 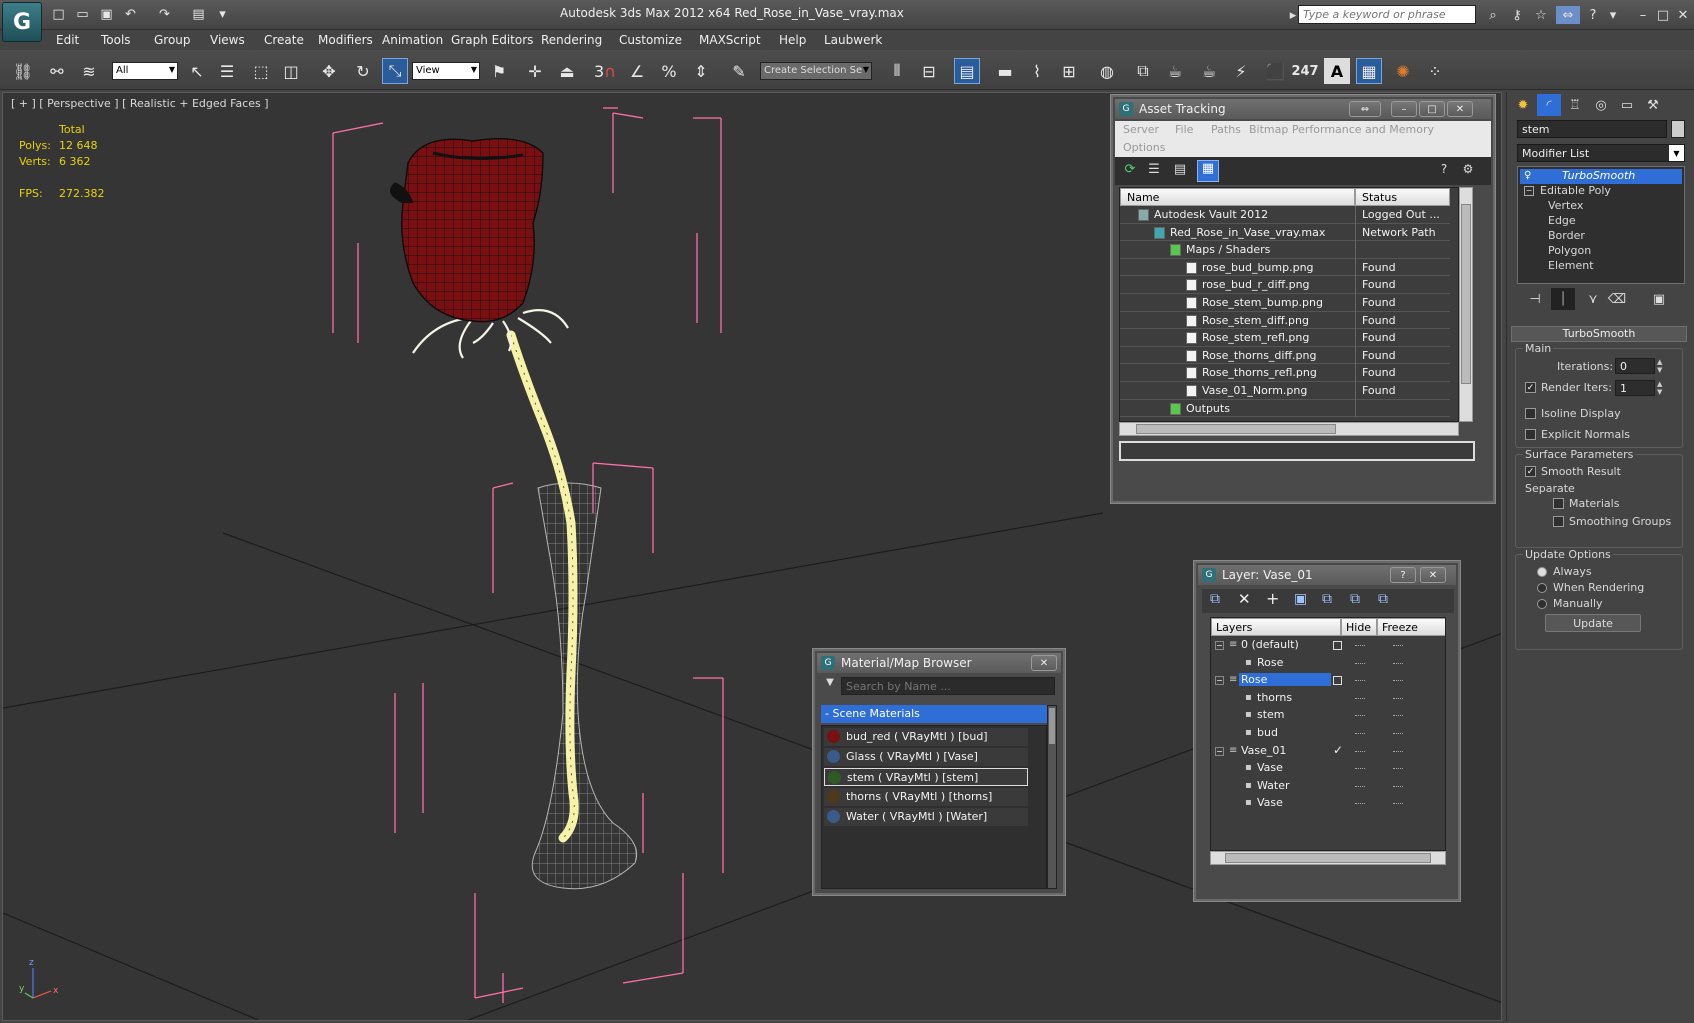 I want to click on highlight-layer-icon: ⧉, so click(x=1327, y=599).